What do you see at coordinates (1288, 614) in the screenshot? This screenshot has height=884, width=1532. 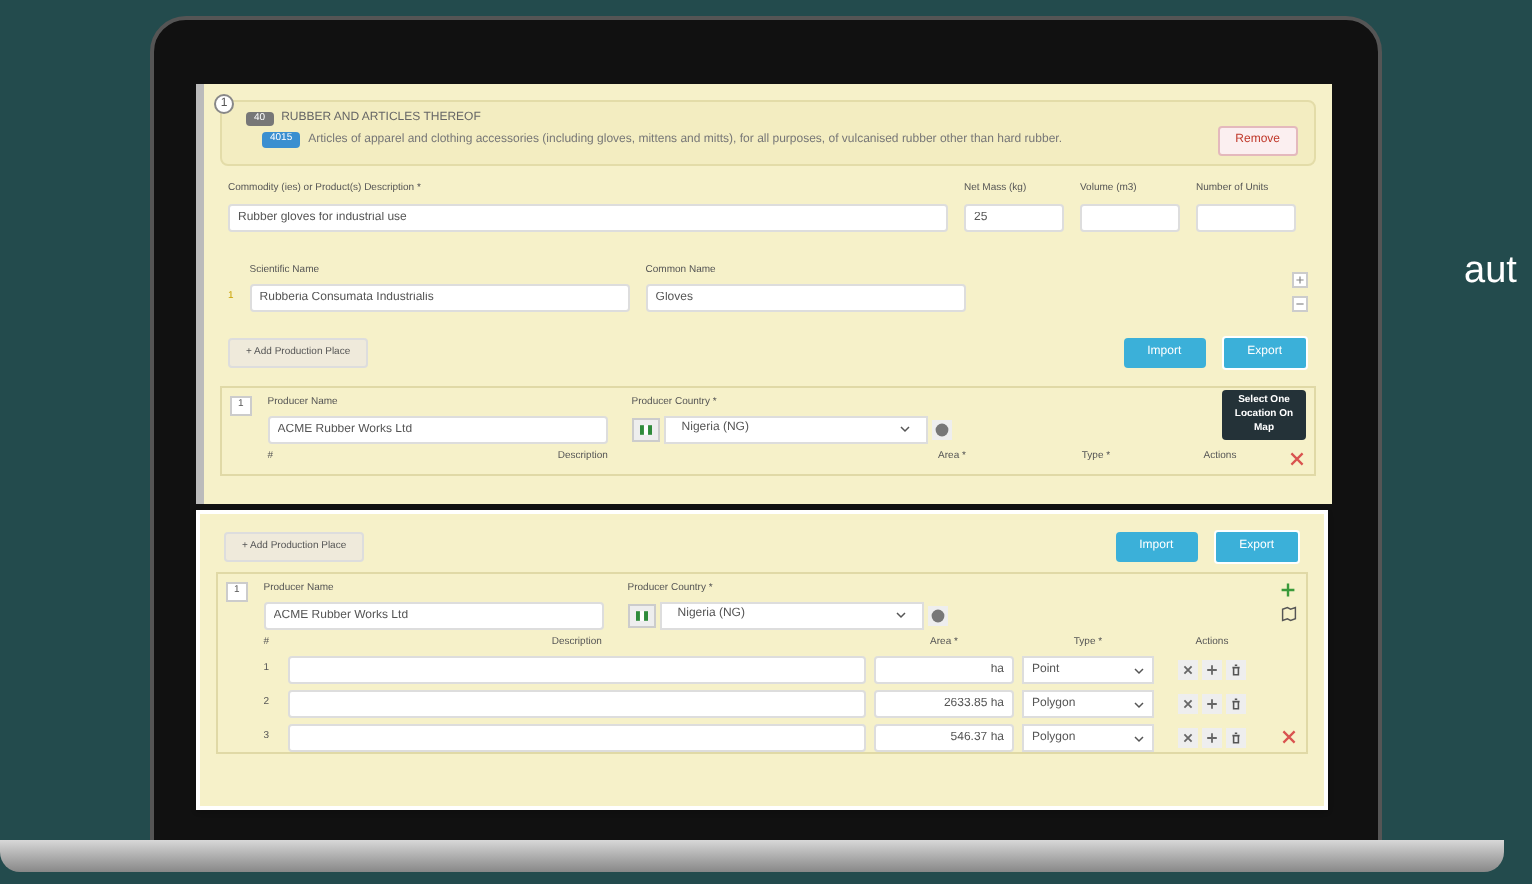 I see `map-icon` at bounding box center [1288, 614].